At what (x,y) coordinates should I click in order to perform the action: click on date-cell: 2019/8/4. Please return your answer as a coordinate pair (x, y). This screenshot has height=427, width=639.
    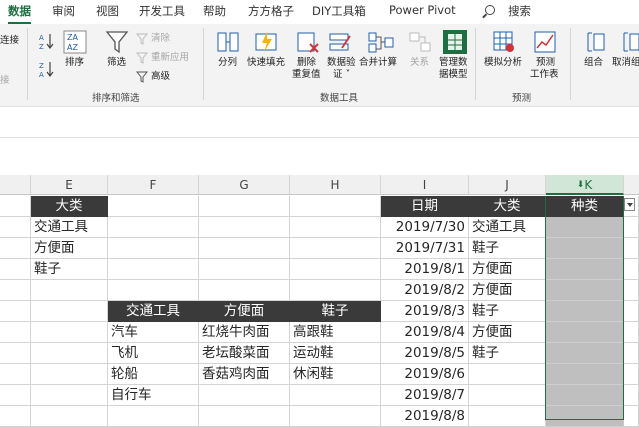
    Looking at the image, I should click on (425, 332).